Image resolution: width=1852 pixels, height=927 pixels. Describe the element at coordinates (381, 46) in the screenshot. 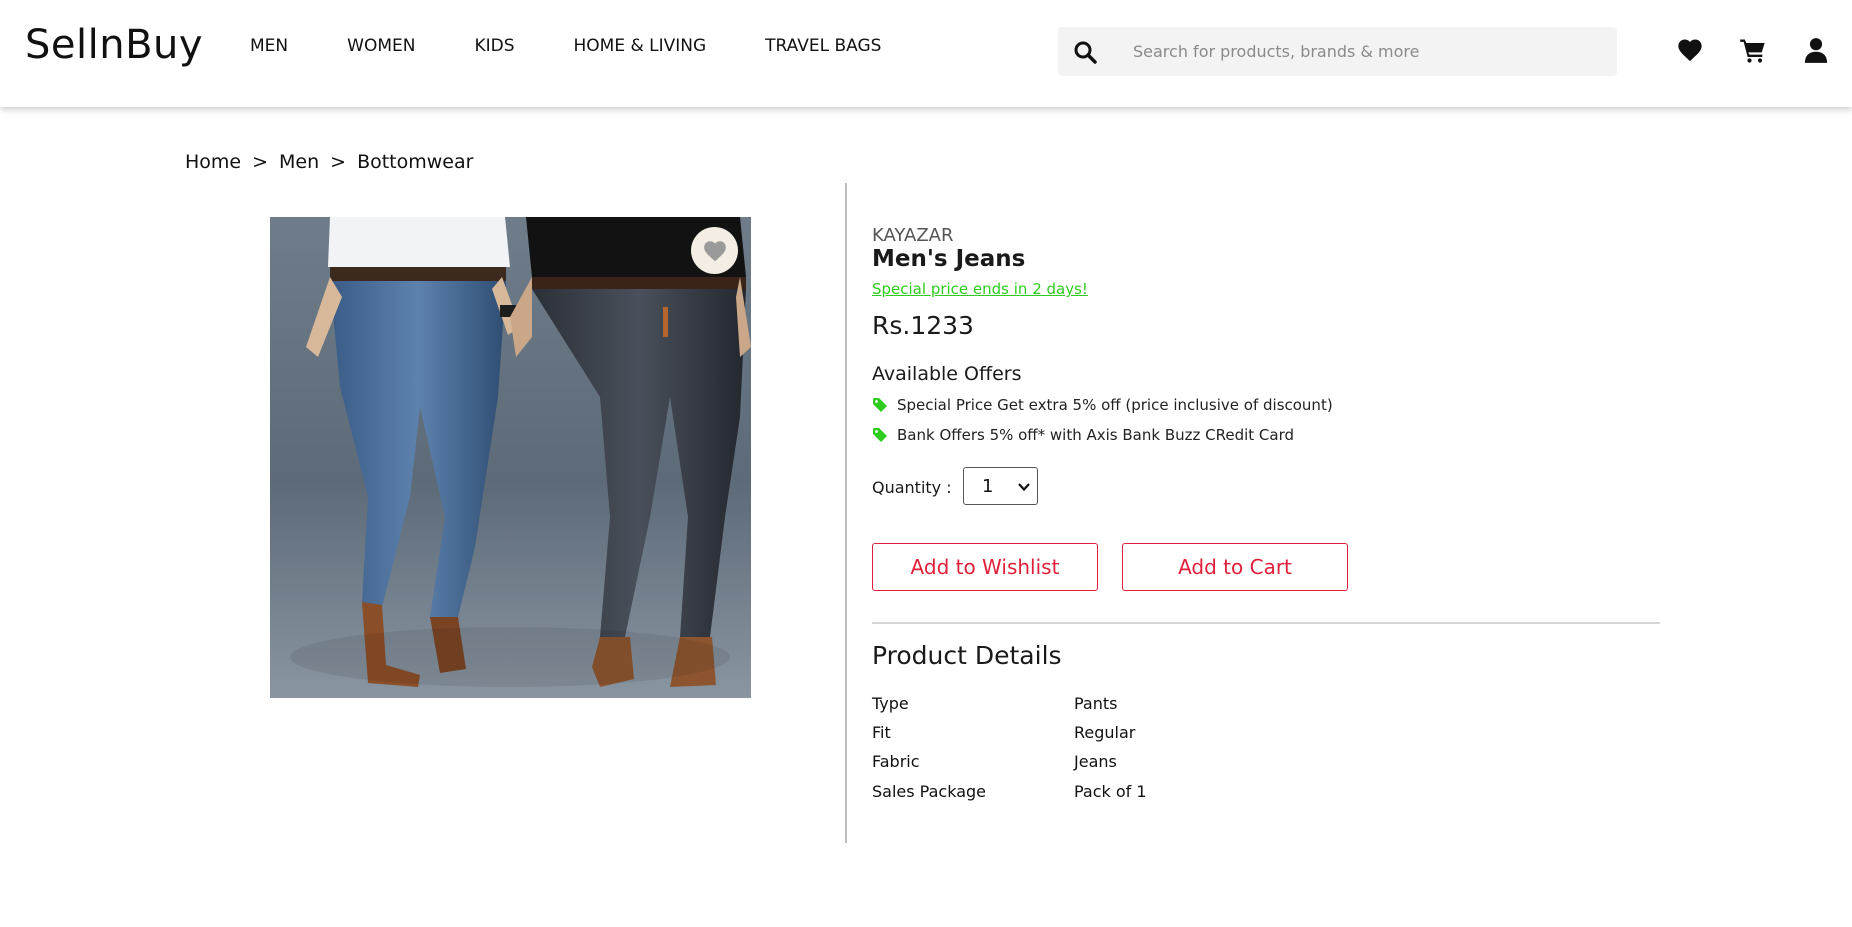

I see `nav-item-women: WOMEN` at that location.